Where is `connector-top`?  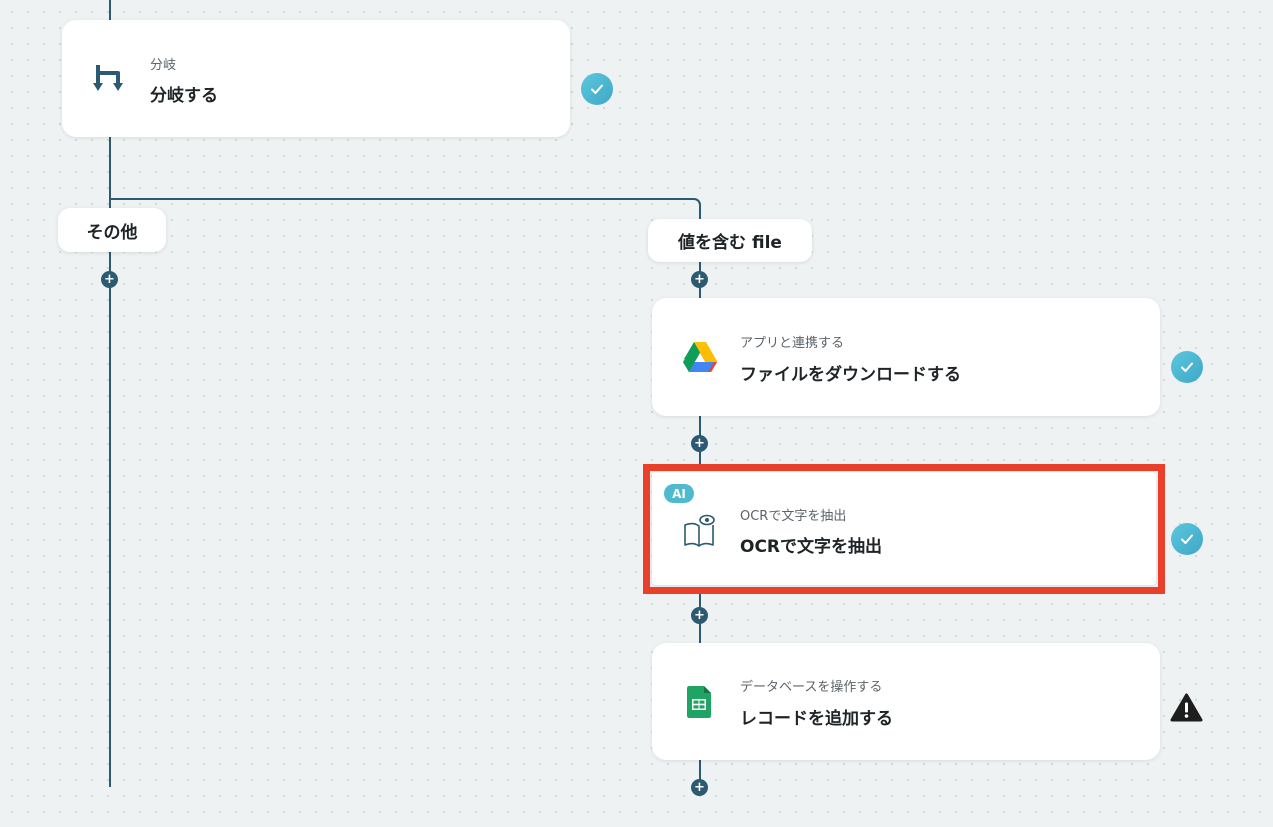 connector-top is located at coordinates (110, 10).